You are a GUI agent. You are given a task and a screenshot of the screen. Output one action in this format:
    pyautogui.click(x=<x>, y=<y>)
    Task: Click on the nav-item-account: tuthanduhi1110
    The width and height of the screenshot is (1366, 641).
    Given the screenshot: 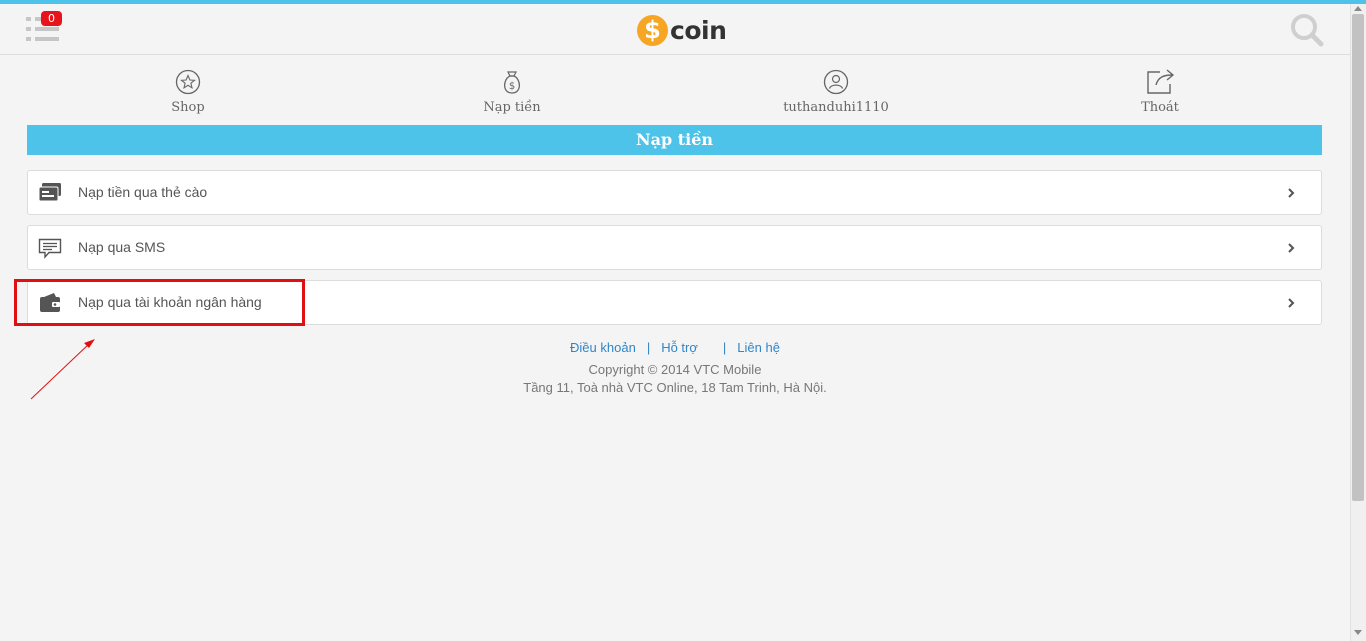 What is the action you would take?
    pyautogui.click(x=836, y=91)
    